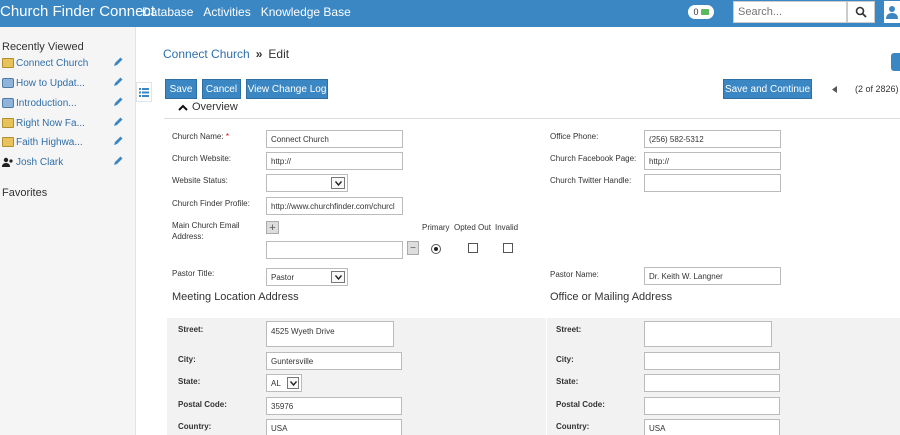 This screenshot has height=435, width=900. What do you see at coordinates (712, 427) in the screenshot?
I see `mailing-country-input: USA` at bounding box center [712, 427].